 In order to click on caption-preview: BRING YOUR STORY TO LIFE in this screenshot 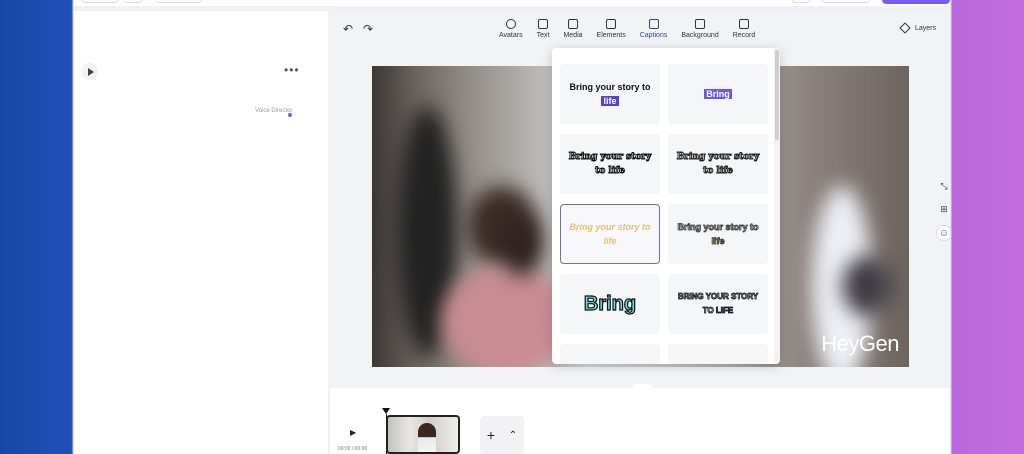, I will do `click(718, 304)`.